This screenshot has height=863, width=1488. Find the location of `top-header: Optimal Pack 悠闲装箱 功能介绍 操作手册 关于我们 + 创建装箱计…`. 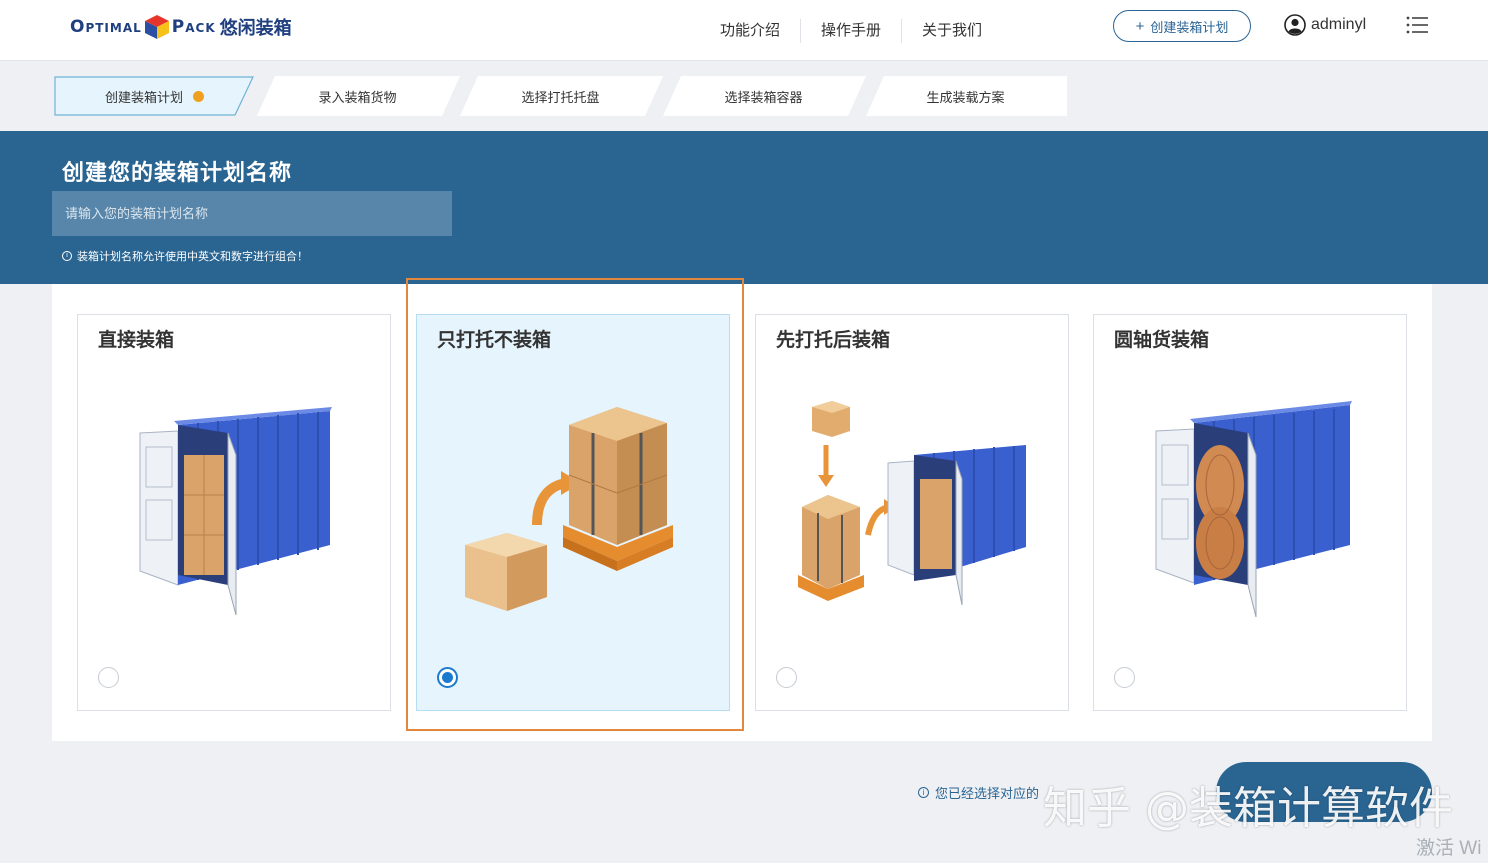

top-header: Optimal Pack 悠闲装箱 功能介绍 操作手册 关于我们 + 创建装箱计… is located at coordinates (744, 30).